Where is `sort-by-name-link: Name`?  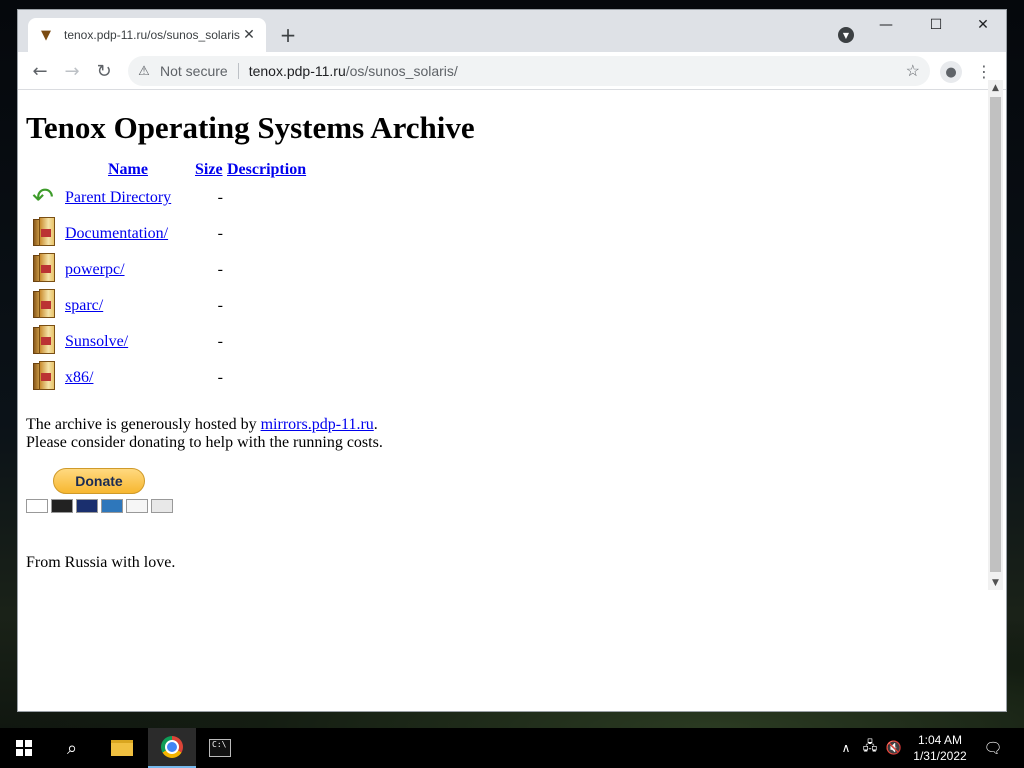
sort-by-name-link: Name is located at coordinates (128, 169).